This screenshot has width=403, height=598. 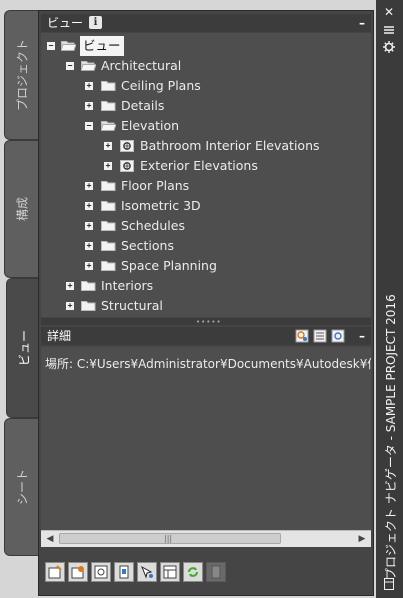 What do you see at coordinates (362, 539) in the screenshot?
I see `scroll-right-icon: ▶` at bounding box center [362, 539].